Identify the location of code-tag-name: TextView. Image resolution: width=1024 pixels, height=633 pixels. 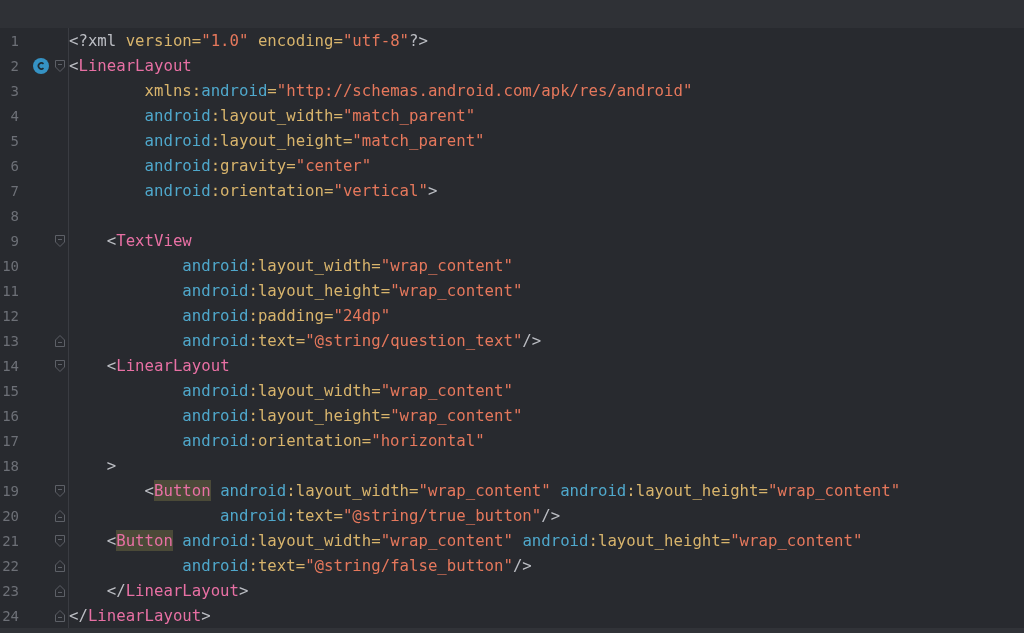
(154, 240).